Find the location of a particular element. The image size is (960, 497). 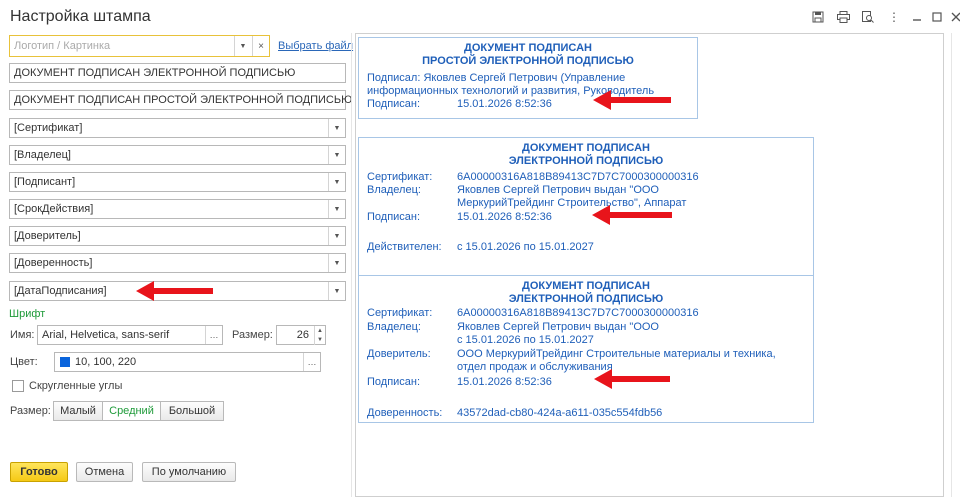

certificate-field: [Сертификат] ▼ is located at coordinates (177, 128).